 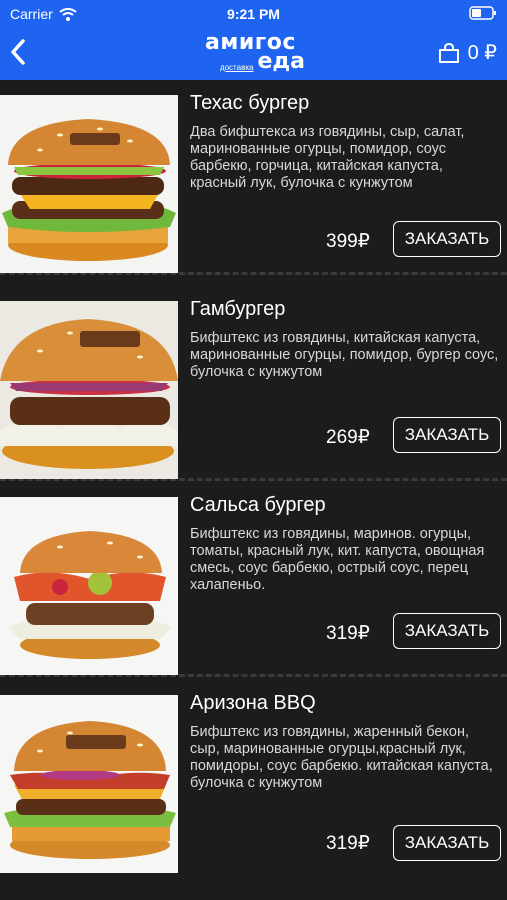 What do you see at coordinates (250, 103) in the screenshot?
I see `item-title: Техас бургер` at bounding box center [250, 103].